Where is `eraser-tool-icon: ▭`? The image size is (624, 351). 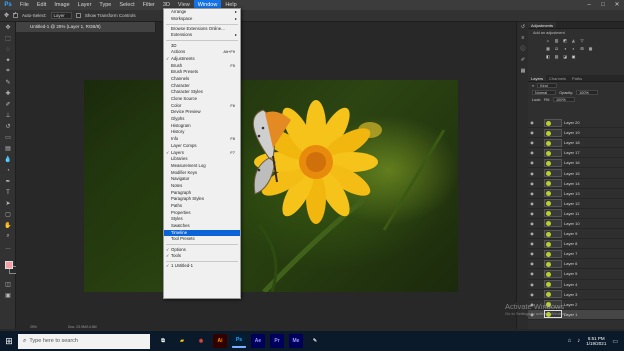 eraser-tool-icon: ▭ is located at coordinates (8, 137).